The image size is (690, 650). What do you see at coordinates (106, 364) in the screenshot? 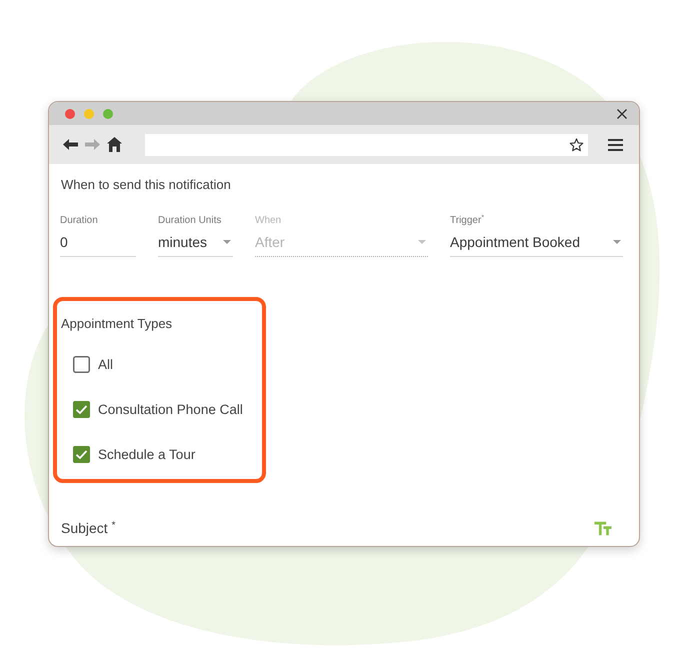
I see `checkbox-label: All` at bounding box center [106, 364].